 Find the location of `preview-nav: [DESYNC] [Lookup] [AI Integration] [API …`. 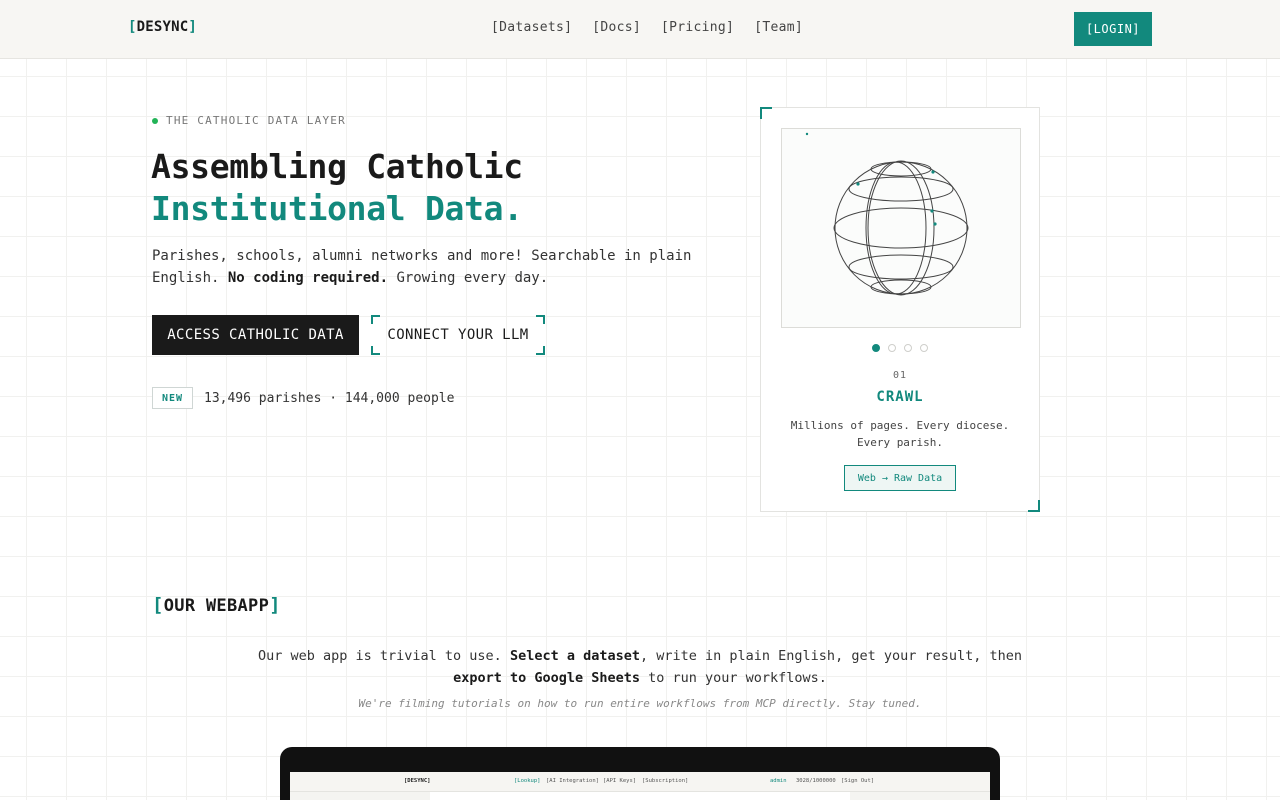

preview-nav: [DESYNC] [Lookup] [AI Integration] [API … is located at coordinates (640, 782).